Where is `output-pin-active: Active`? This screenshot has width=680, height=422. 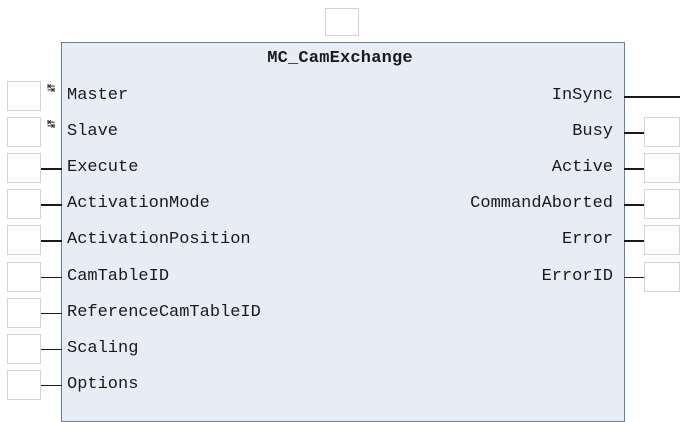
output-pin-active: Active is located at coordinates (582, 168).